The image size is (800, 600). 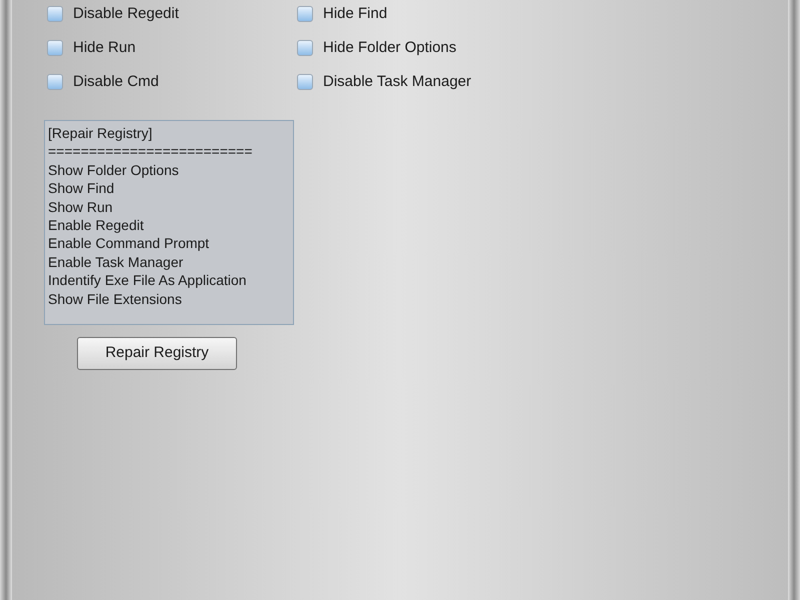 What do you see at coordinates (129, 243) in the screenshot?
I see `list-line: Enable Command Prompt` at bounding box center [129, 243].